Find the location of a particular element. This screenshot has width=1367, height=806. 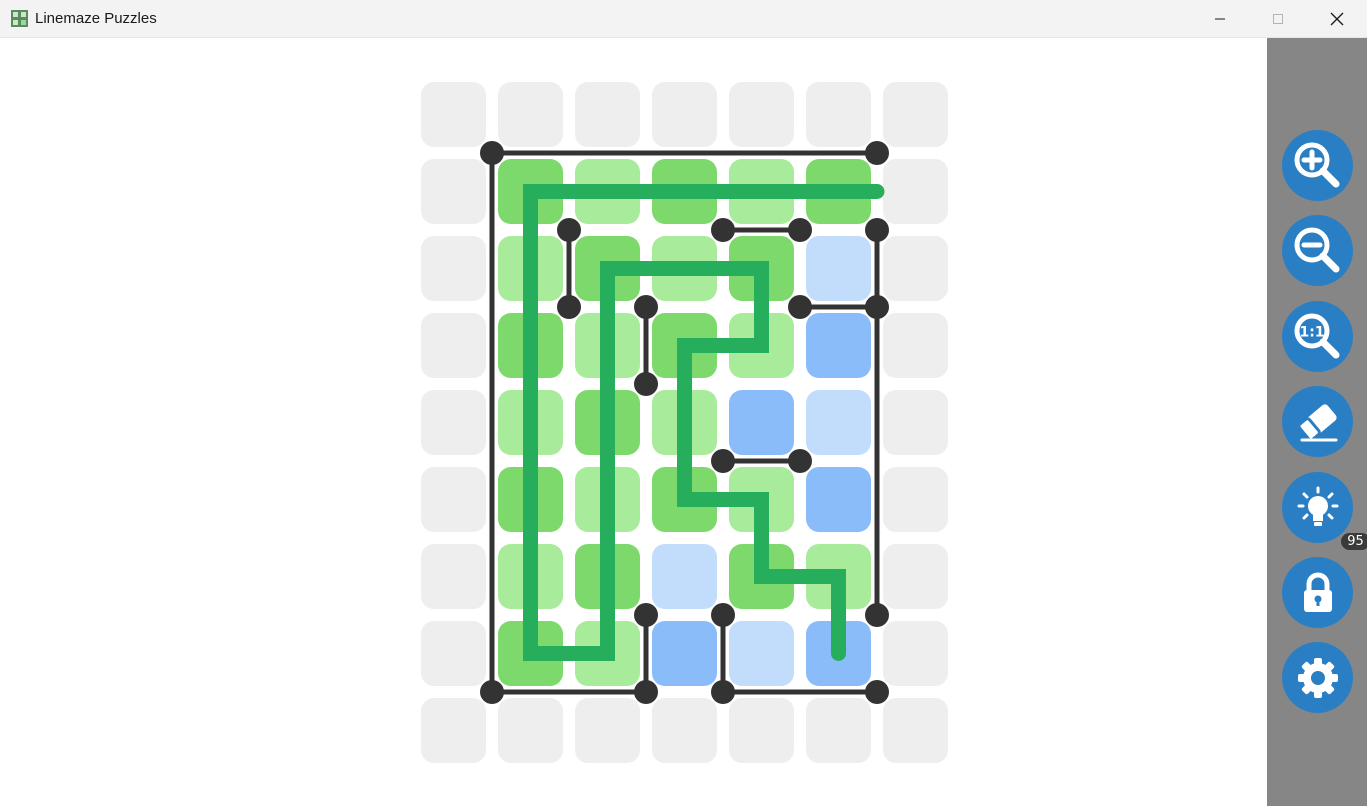

zoom-in-icon is located at coordinates (1316, 164).